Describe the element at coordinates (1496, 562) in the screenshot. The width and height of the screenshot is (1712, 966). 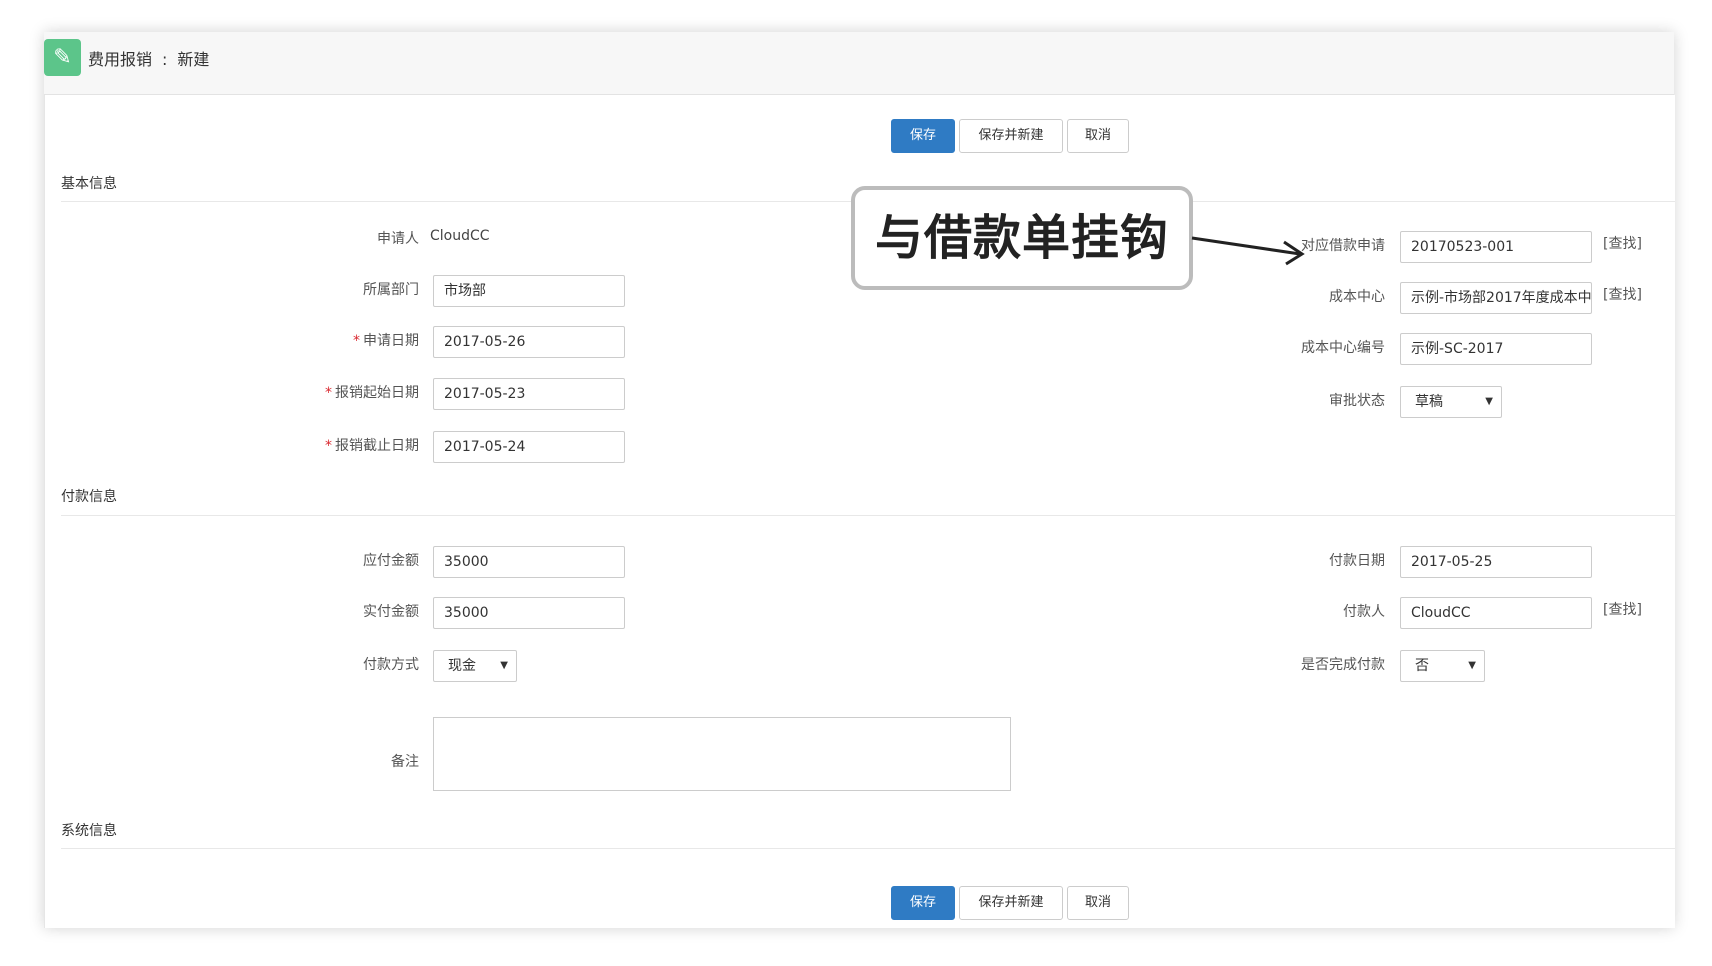
I see `pay-date-field: 2017-05-25` at that location.